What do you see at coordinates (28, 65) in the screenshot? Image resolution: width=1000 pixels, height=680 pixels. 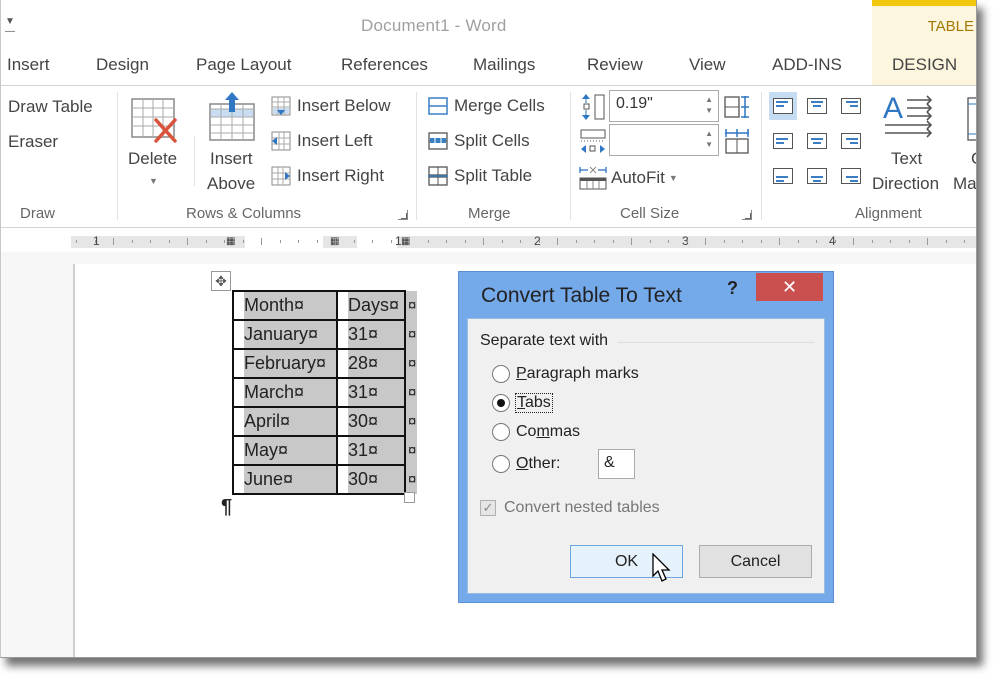 I see `tab-insert: Insert` at bounding box center [28, 65].